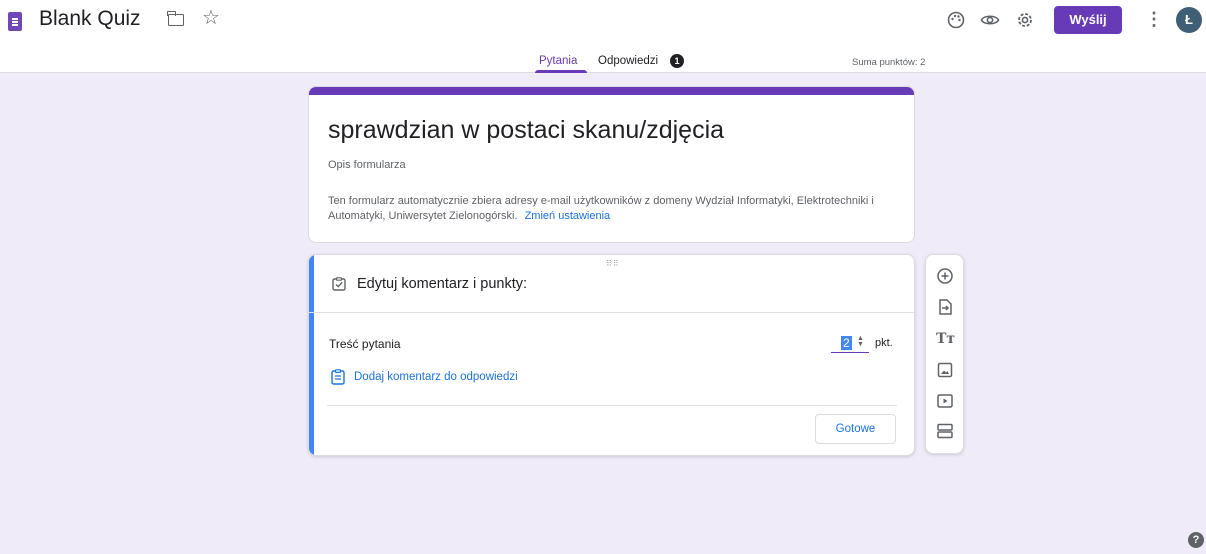 This screenshot has height=554, width=1206. I want to click on tab-responses: Odpowiedzi, so click(628, 61).